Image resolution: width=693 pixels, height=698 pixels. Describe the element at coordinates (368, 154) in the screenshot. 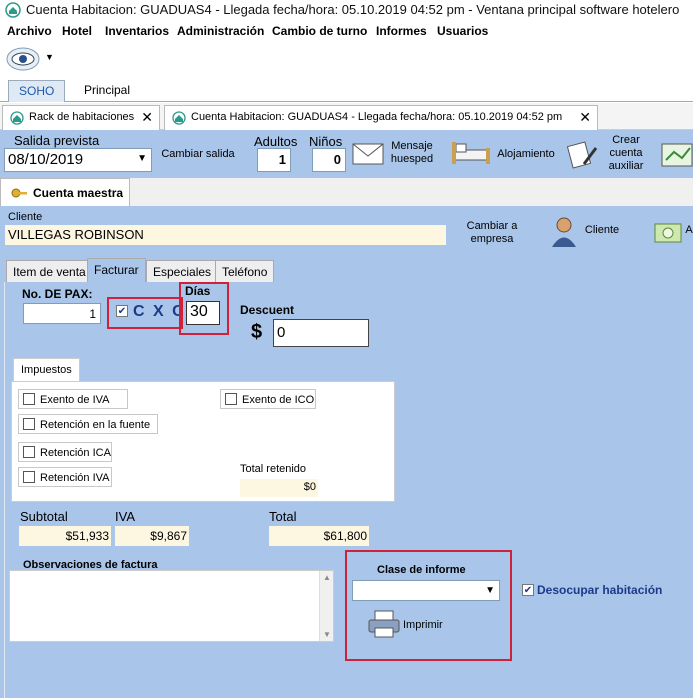

I see `envelope-icon` at that location.